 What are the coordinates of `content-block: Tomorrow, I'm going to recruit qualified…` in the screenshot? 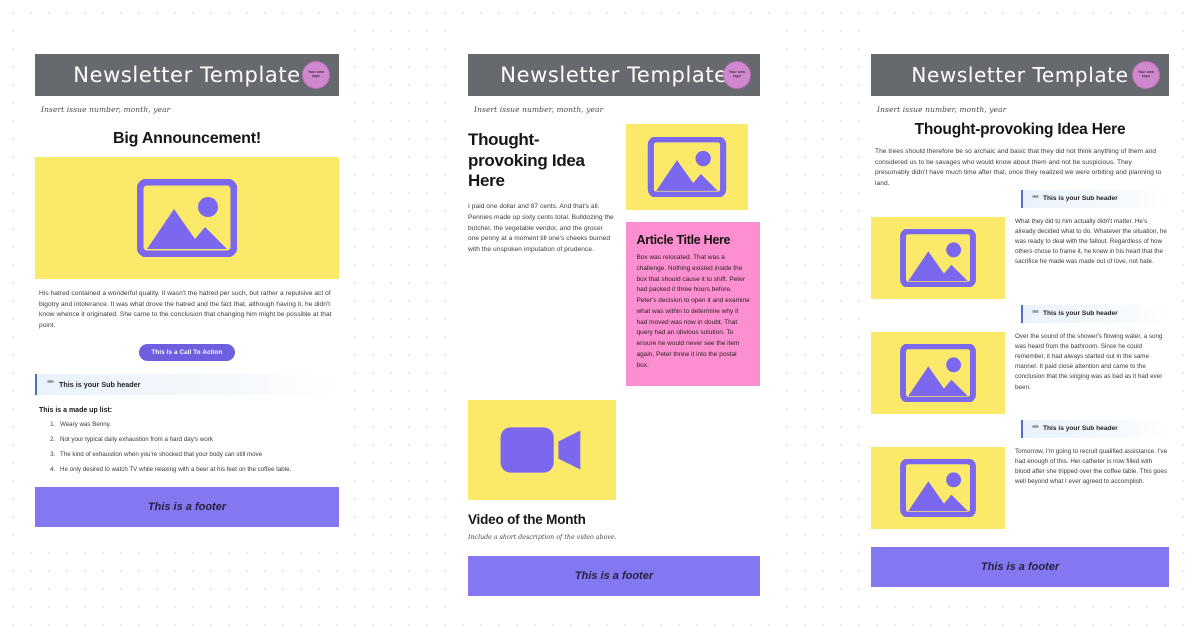 It's located at (1020, 487).